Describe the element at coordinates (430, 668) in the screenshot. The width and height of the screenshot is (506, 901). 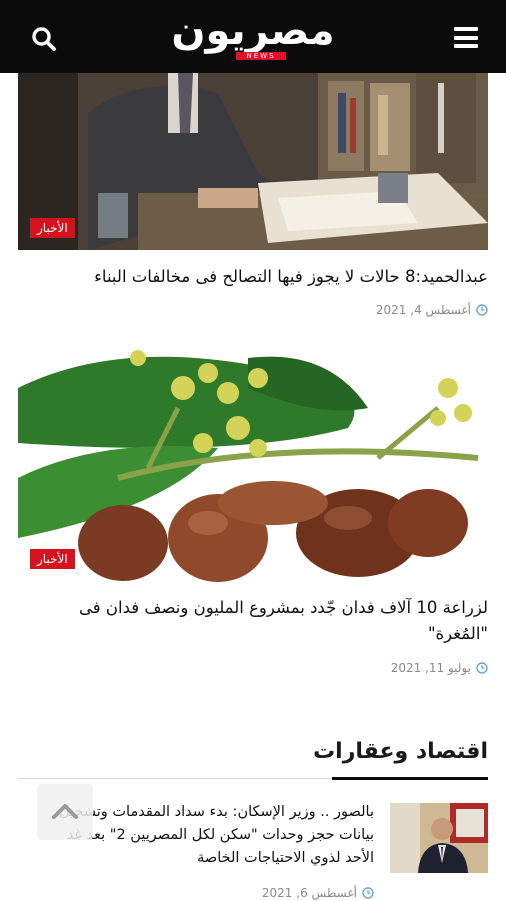
I see `article-date: يوليو 11, 2021` at that location.